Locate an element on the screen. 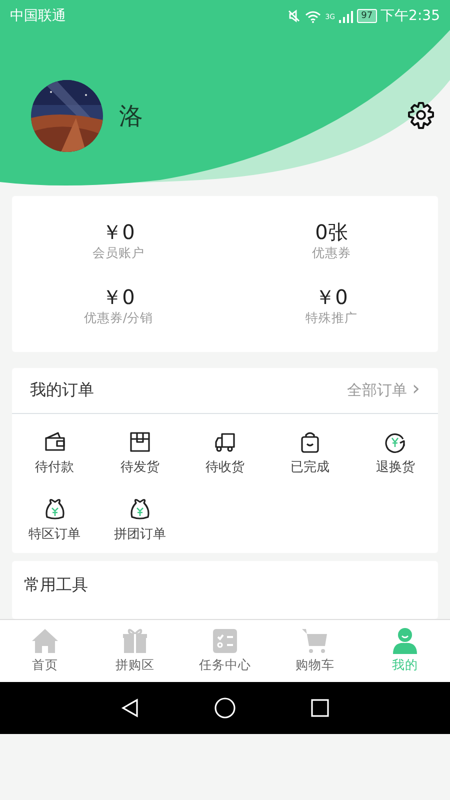 The width and height of the screenshot is (450, 800). clock-text: 下午2:35 is located at coordinates (410, 16).